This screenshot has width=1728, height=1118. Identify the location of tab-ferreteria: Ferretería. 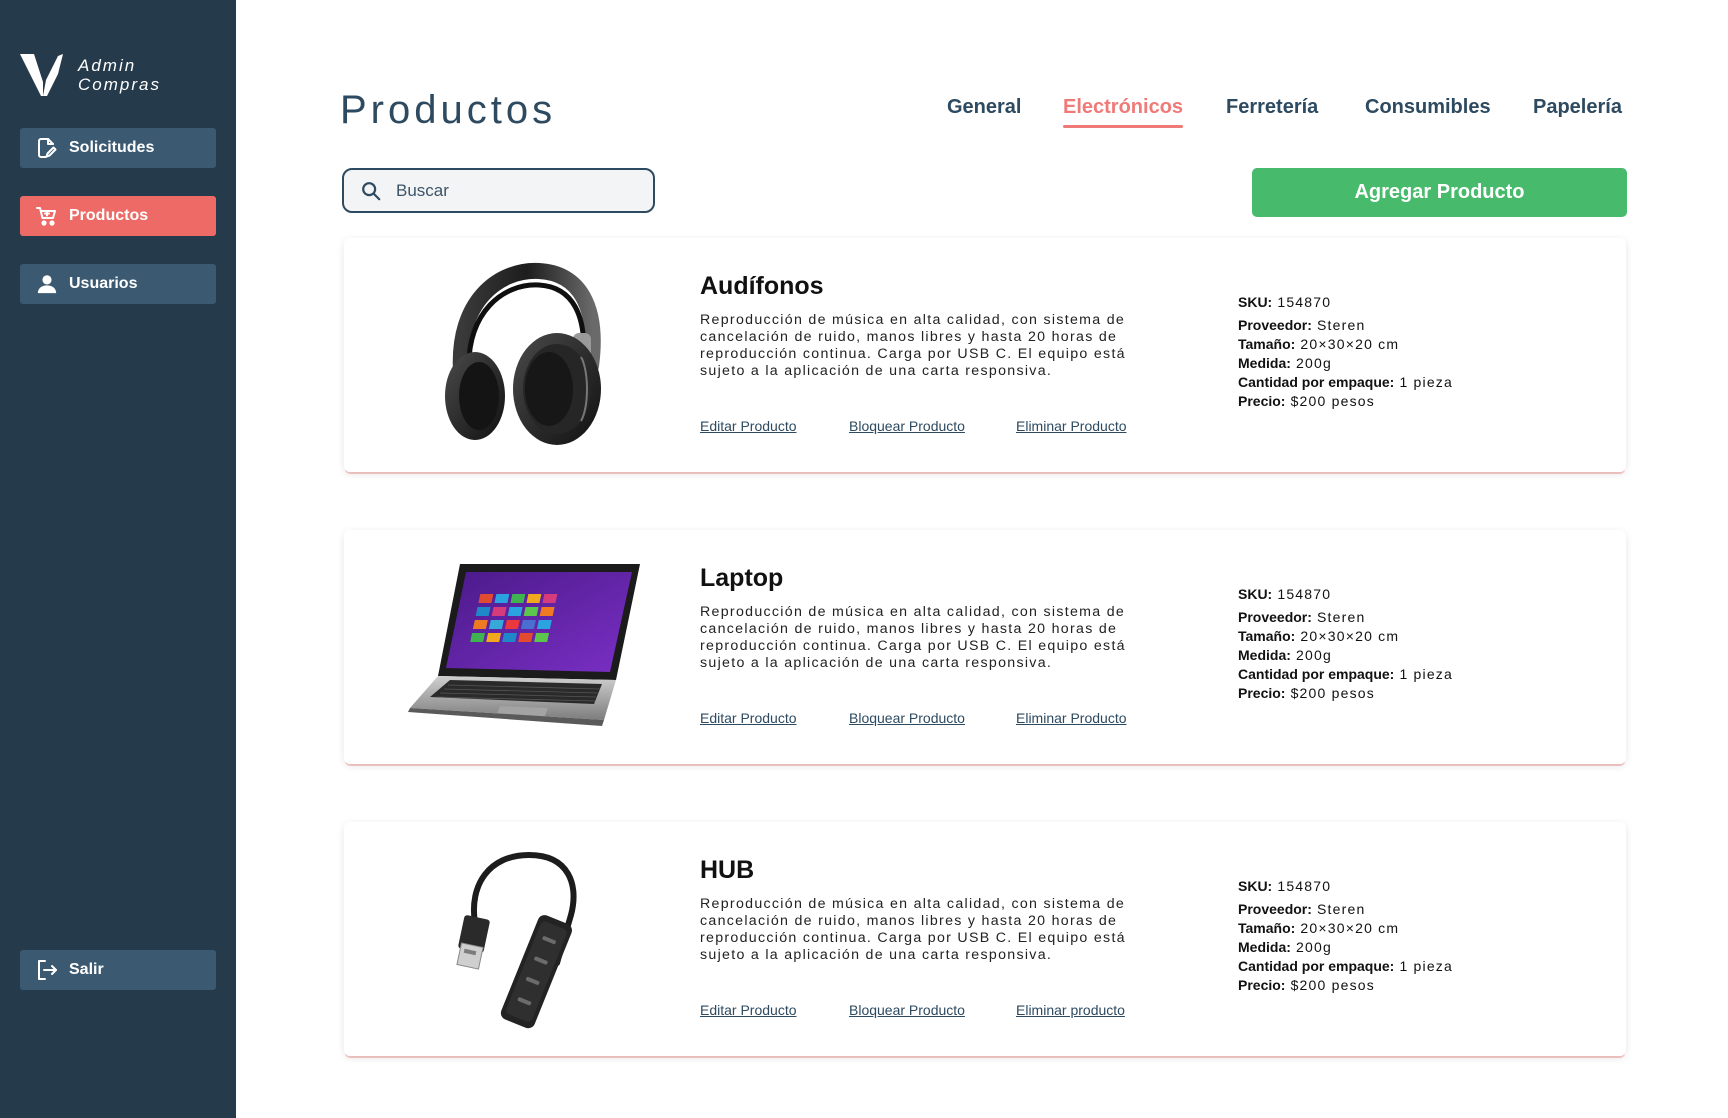
(1272, 107).